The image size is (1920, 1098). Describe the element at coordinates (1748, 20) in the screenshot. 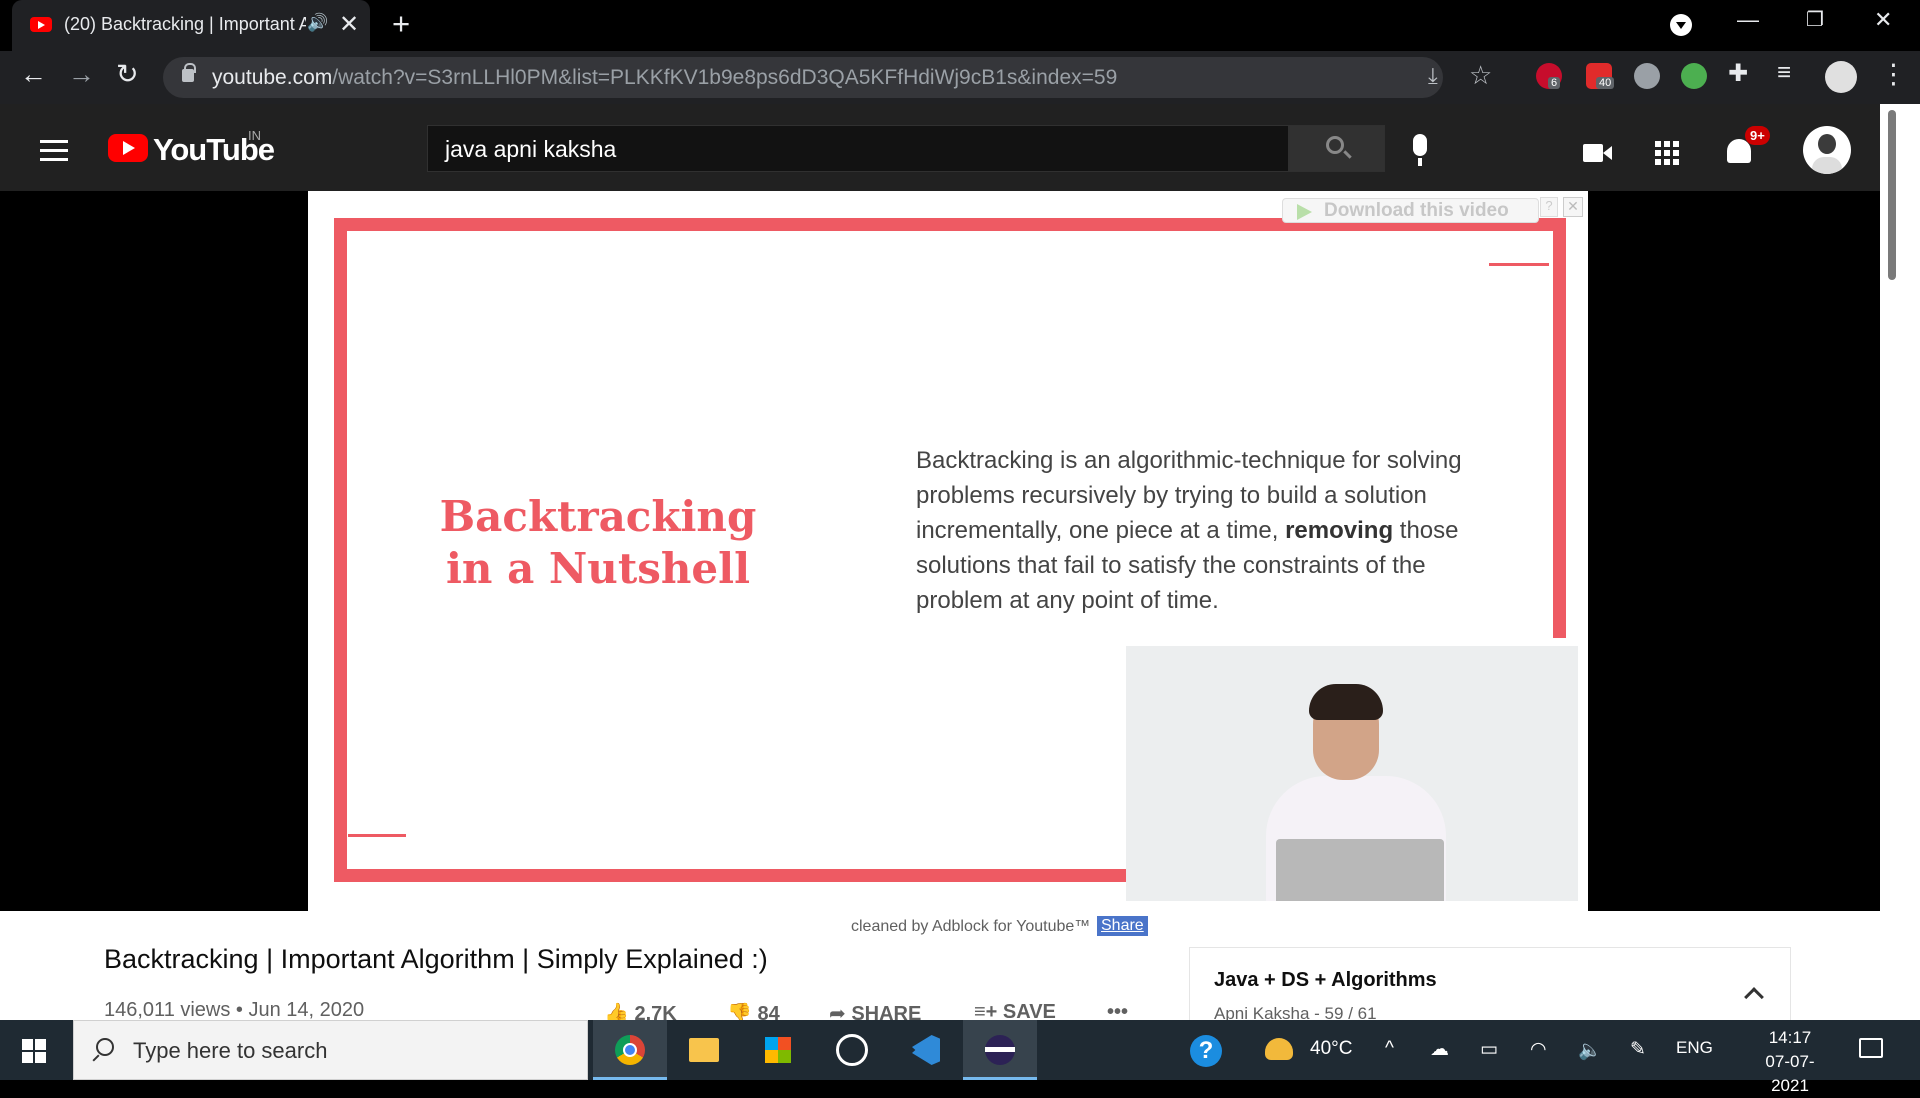

I see `minimize-icon: —` at that location.